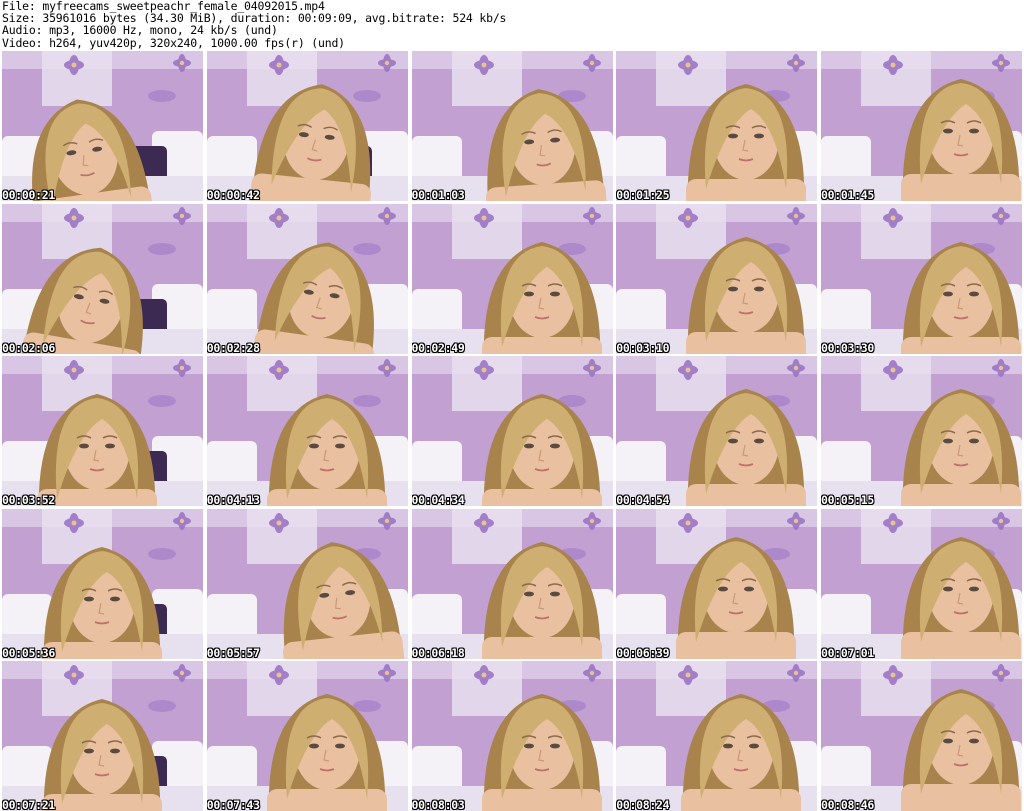 This screenshot has width=1024, height=811. Describe the element at coordinates (438, 194) in the screenshot. I see `frame-timestamp: 00:01:03` at that location.